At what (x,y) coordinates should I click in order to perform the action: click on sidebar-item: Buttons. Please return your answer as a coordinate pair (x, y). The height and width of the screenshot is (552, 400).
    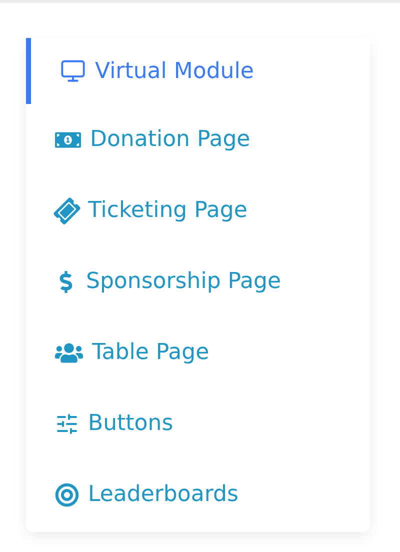
    Looking at the image, I should click on (195, 423).